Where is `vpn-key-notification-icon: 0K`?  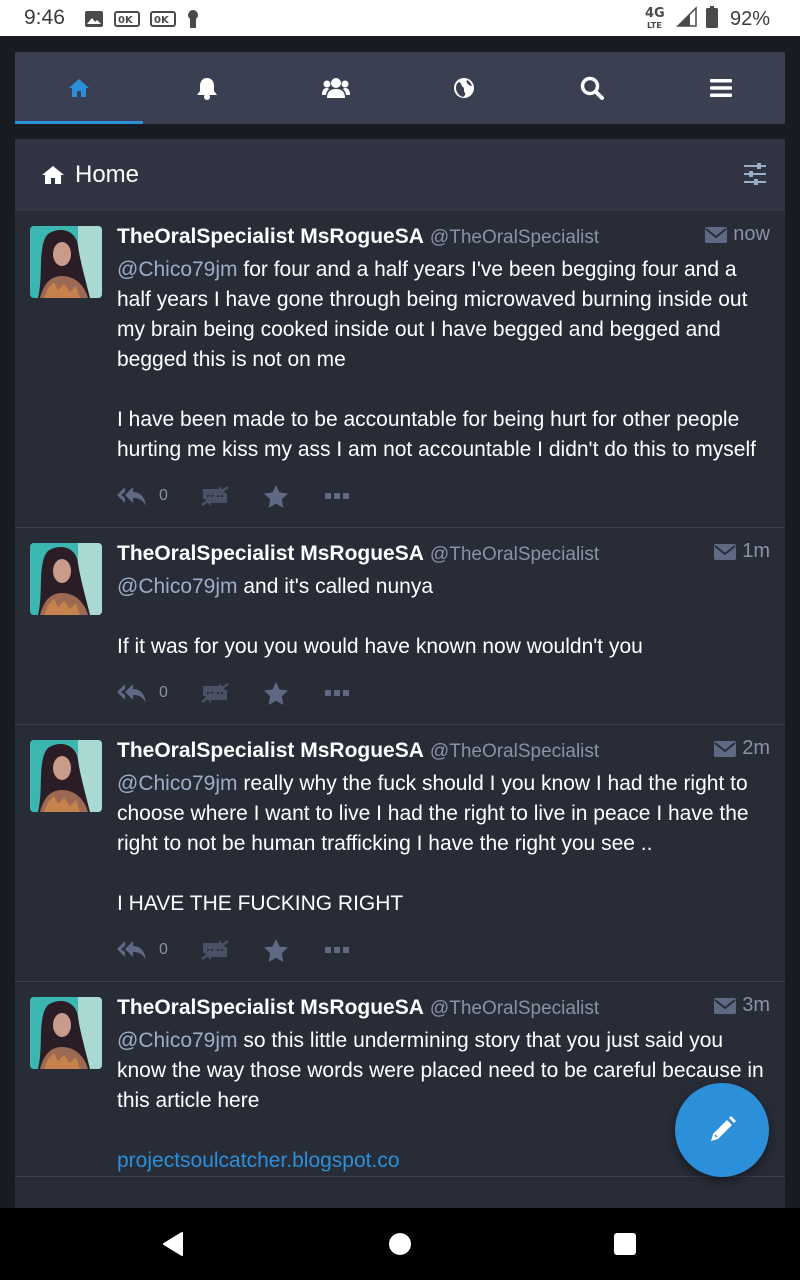
vpn-key-notification-icon: 0K is located at coordinates (163, 21).